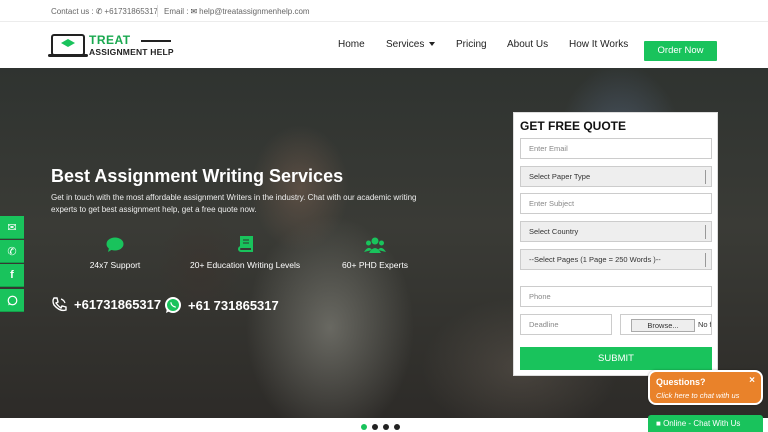 The image size is (768, 432). Describe the element at coordinates (72, 11) in the screenshot. I see `contact-label: Contact us :` at that location.